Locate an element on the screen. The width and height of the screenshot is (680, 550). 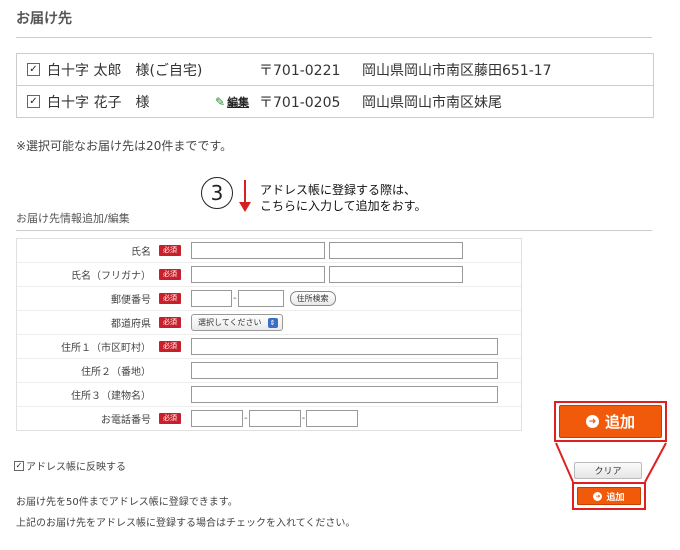
prefecture-select-value: 選択してください is located at coordinates (230, 322).